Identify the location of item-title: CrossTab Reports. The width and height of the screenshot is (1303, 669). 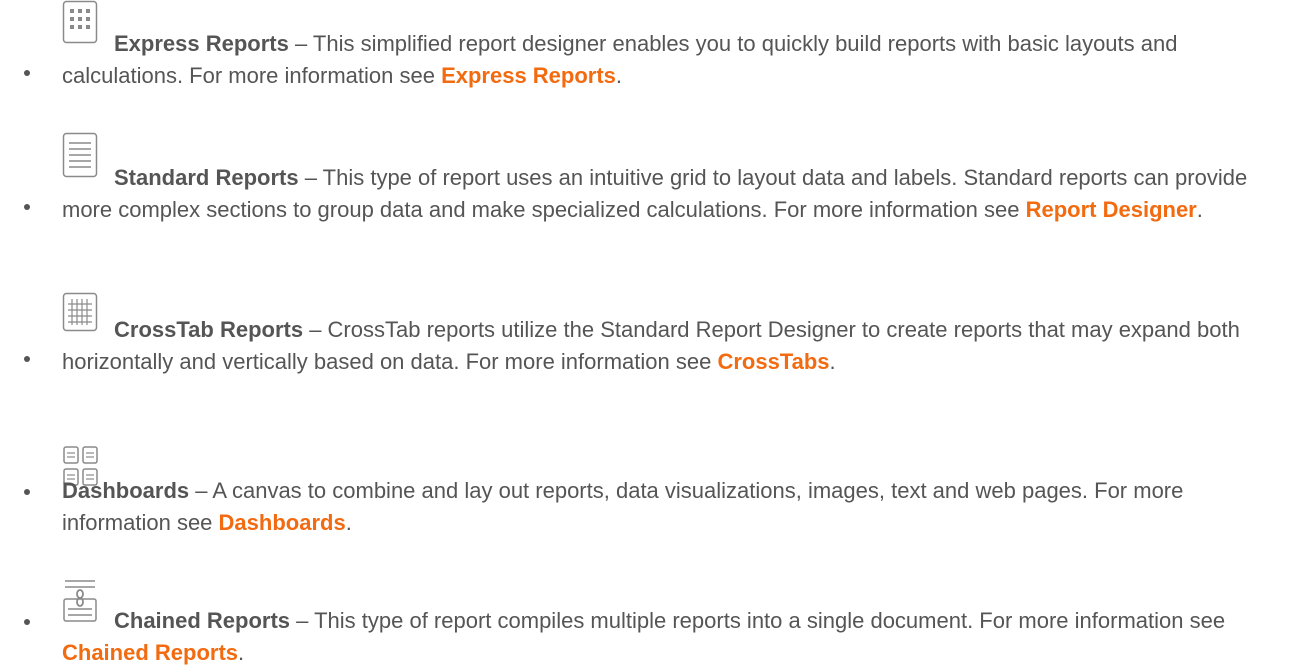
(209, 329).